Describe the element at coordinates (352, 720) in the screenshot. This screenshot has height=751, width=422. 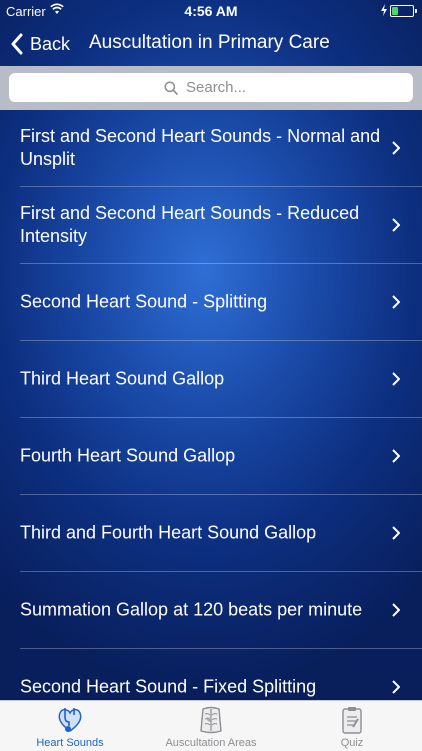
I see `clipboard-icon` at that location.